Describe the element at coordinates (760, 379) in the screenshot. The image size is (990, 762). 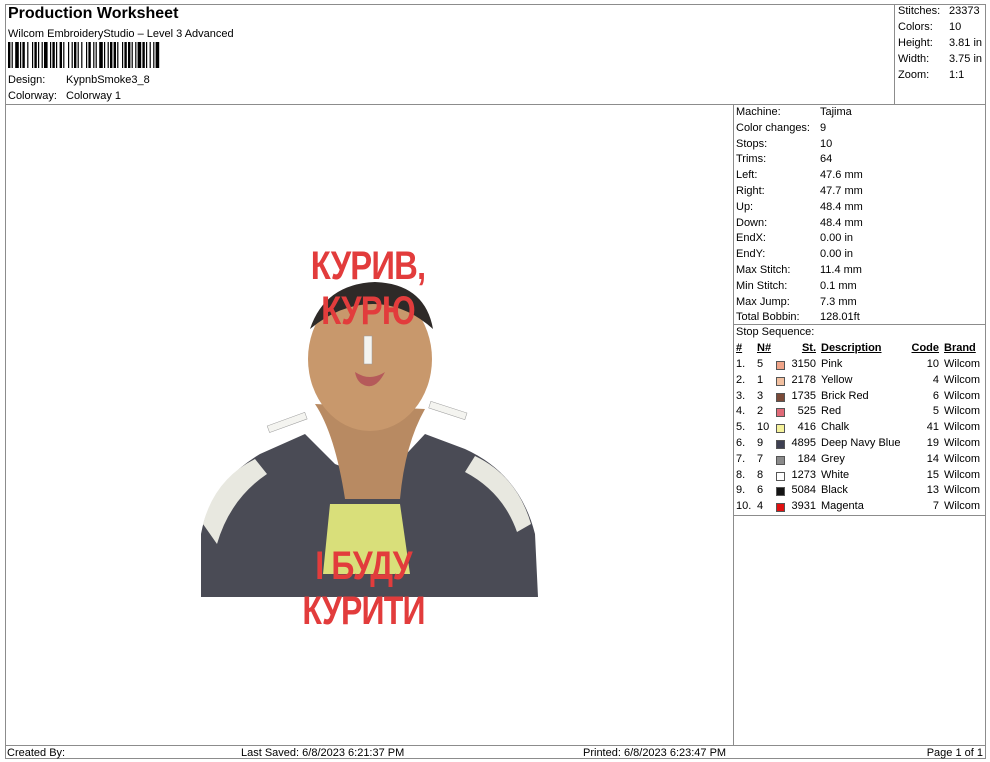
I see `needle-number: 1` at that location.